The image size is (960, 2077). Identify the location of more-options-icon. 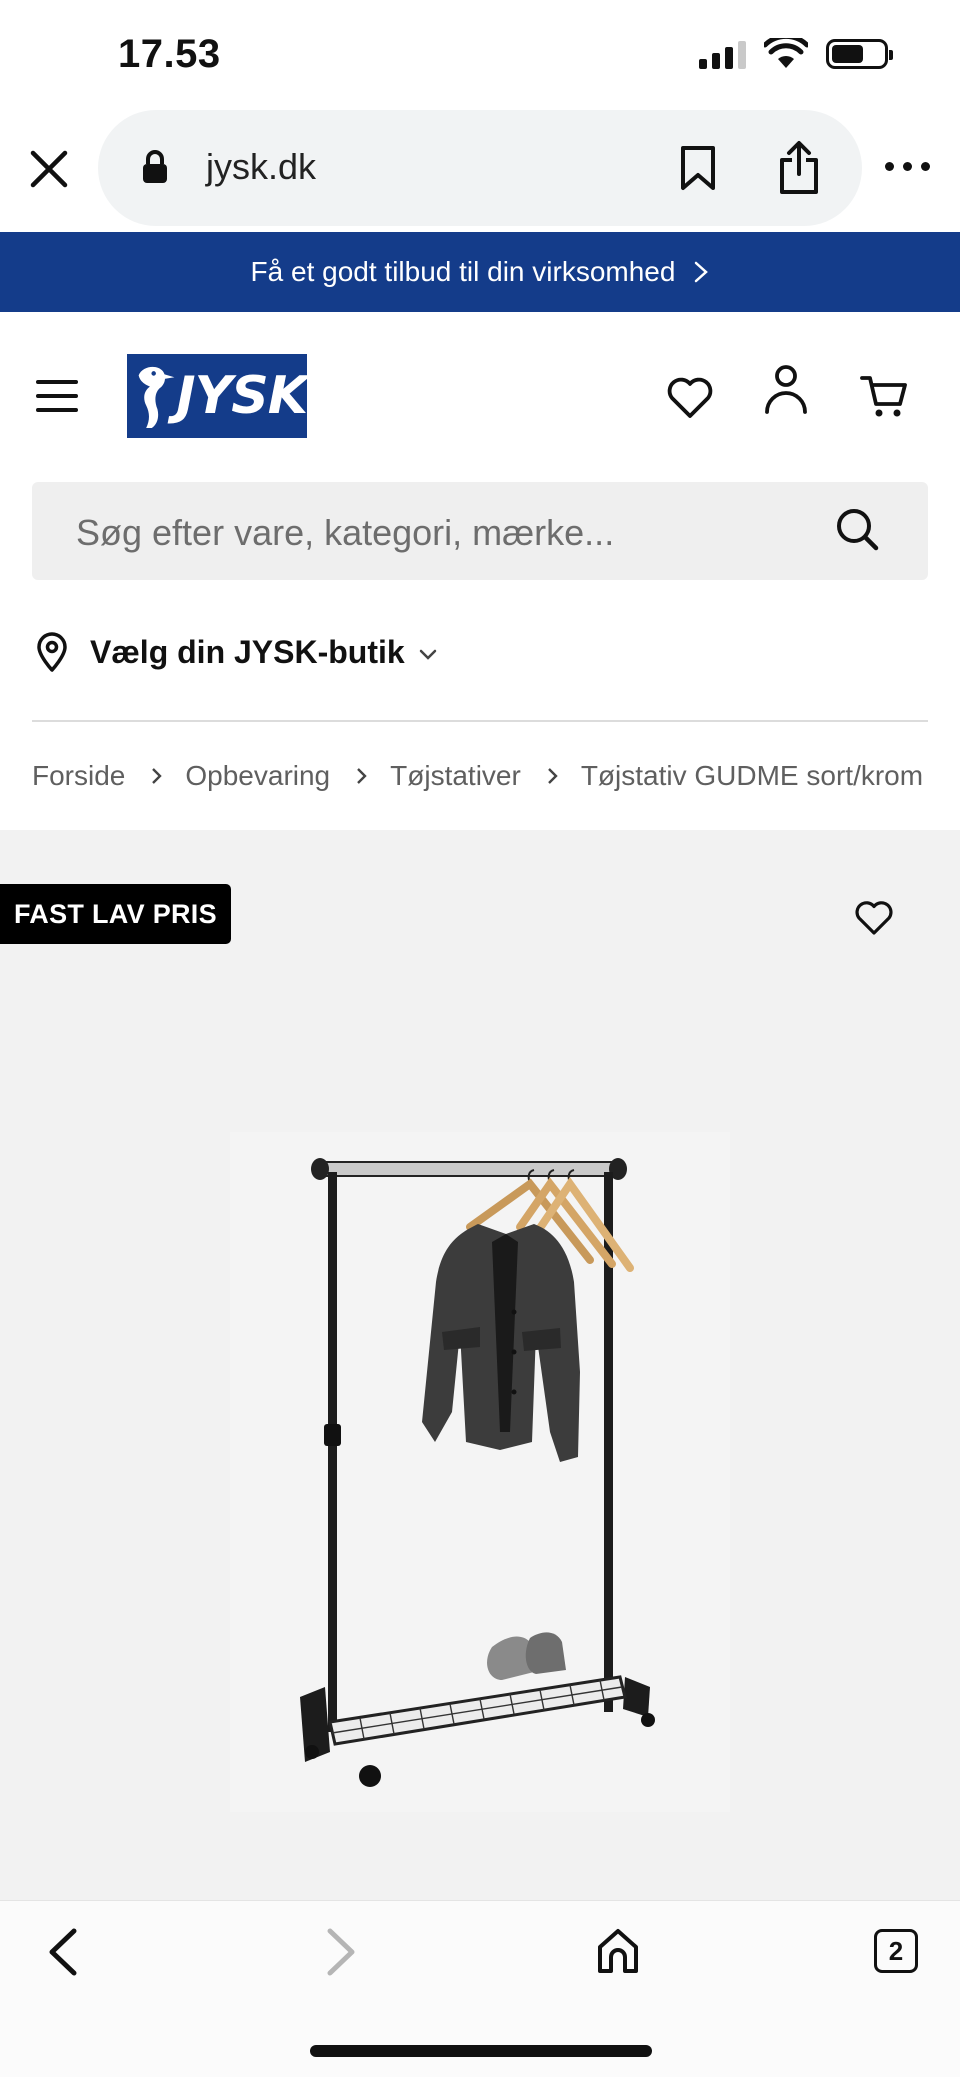
(907, 166).